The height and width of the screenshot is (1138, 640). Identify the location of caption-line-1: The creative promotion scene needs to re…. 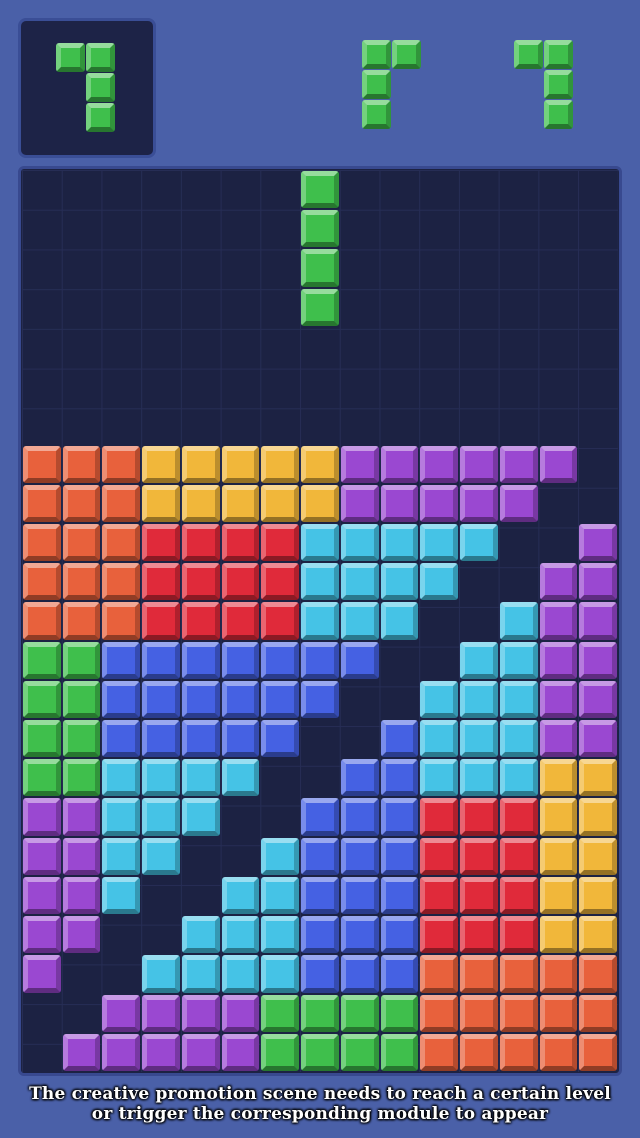
(320, 1094).